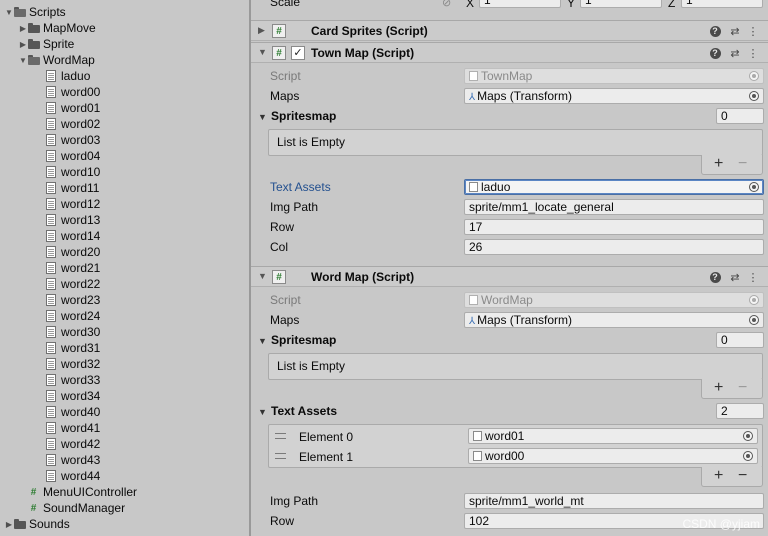  What do you see at coordinates (124, 76) in the screenshot?
I see `tree-item: laduo` at bounding box center [124, 76].